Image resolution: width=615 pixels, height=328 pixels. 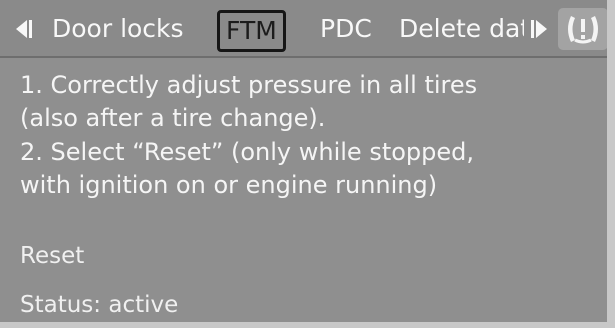 What do you see at coordinates (30, 29) in the screenshot?
I see `scroll-left-bar` at bounding box center [30, 29].